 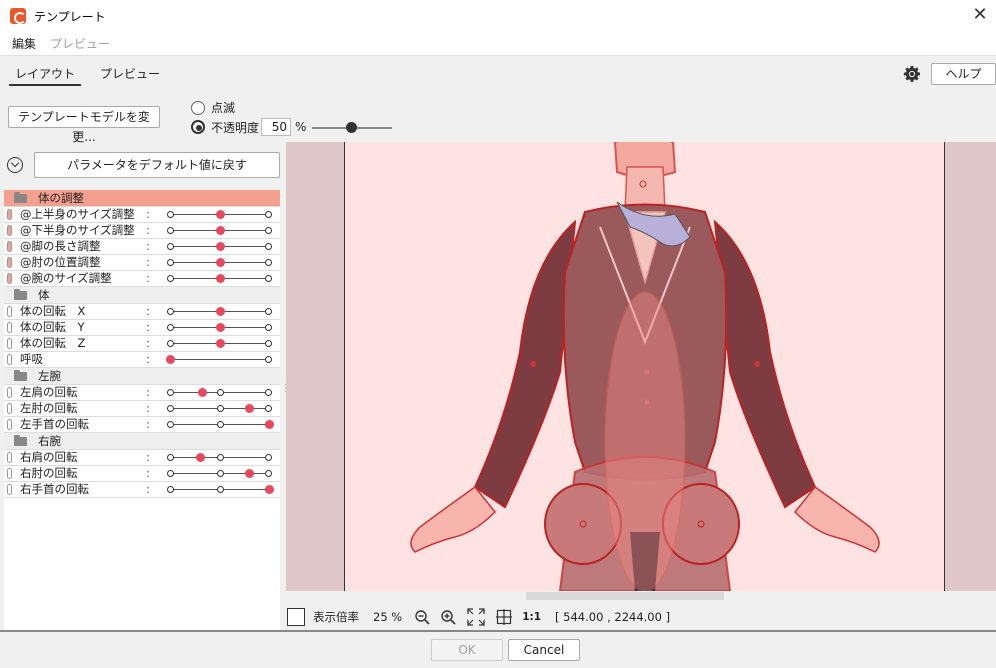 What do you see at coordinates (198, 127) in the screenshot?
I see `opacity-radio` at bounding box center [198, 127].